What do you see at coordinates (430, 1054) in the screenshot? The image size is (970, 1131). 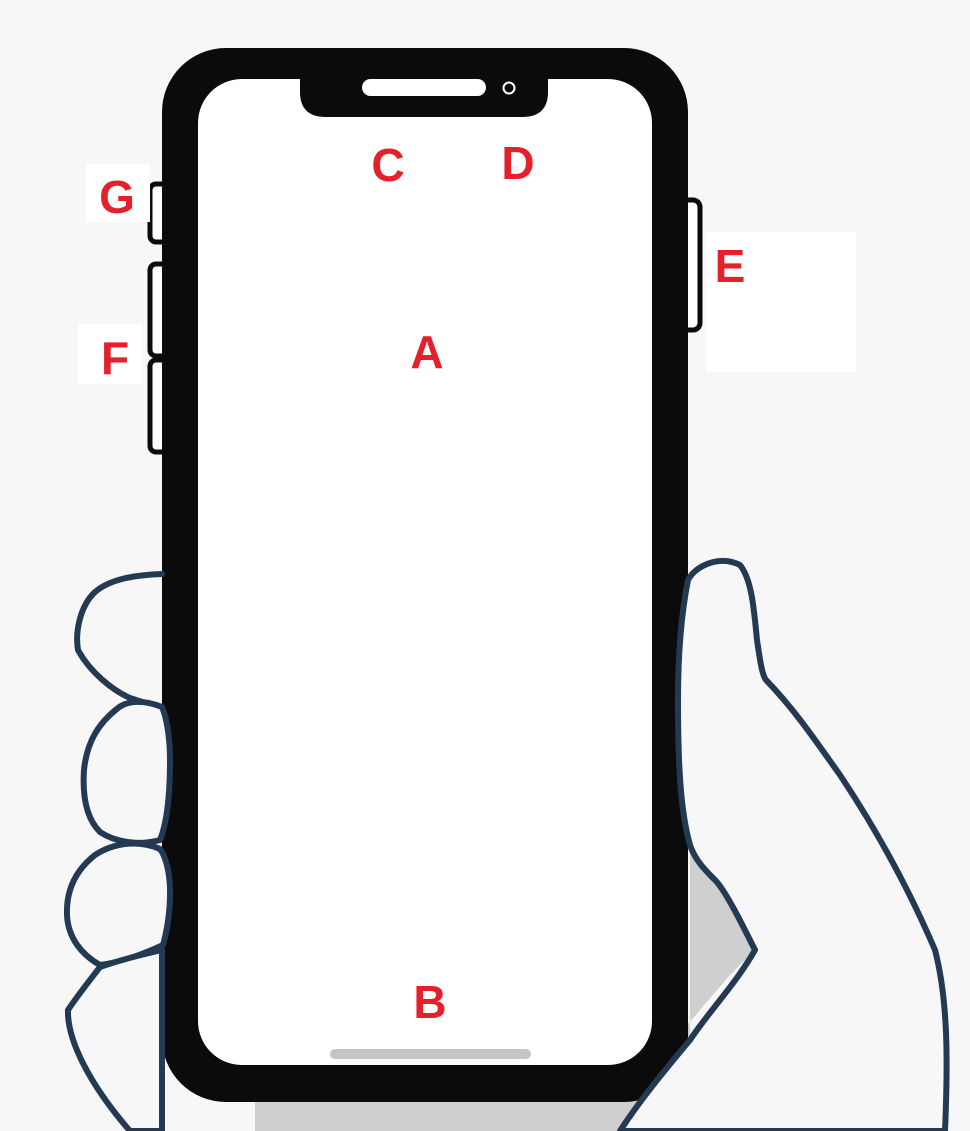 I see `home-indicator` at bounding box center [430, 1054].